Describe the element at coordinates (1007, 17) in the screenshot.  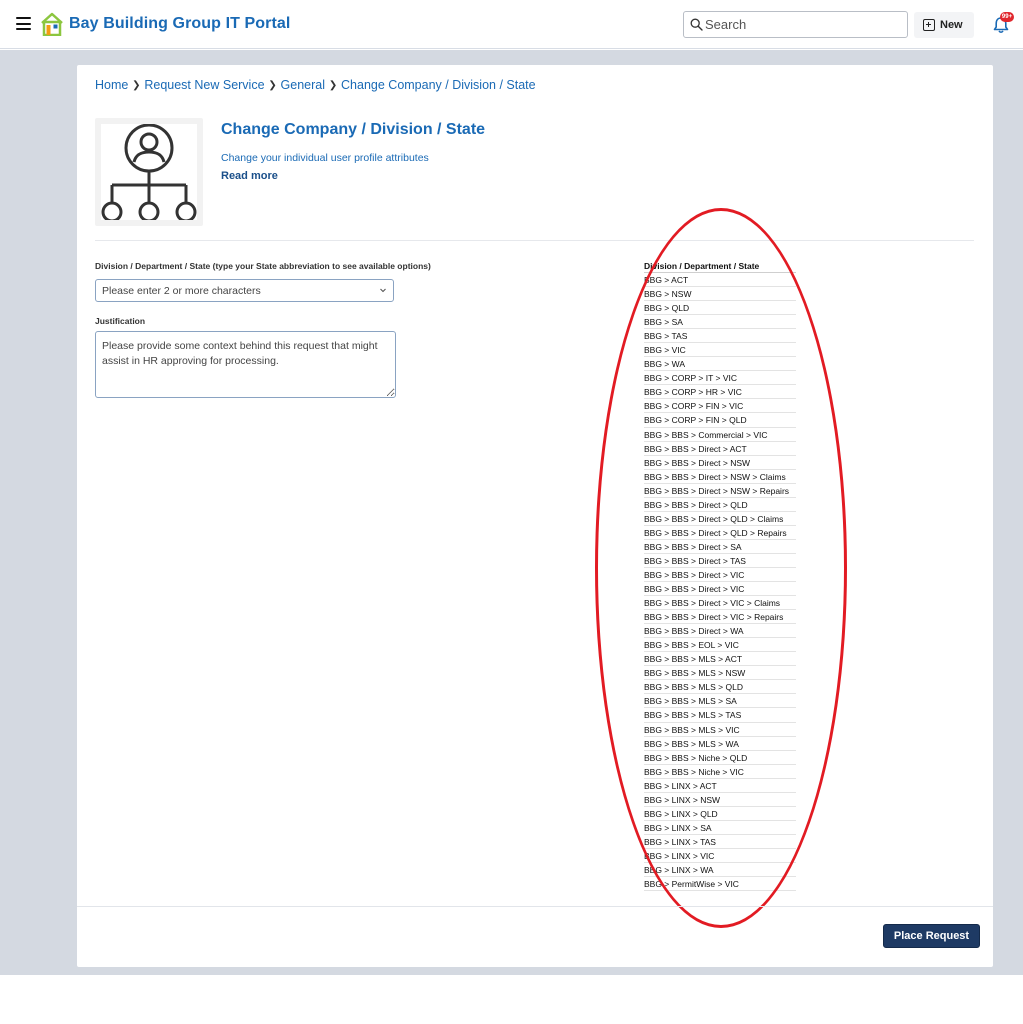
I see `notification-badge: 99+` at that location.